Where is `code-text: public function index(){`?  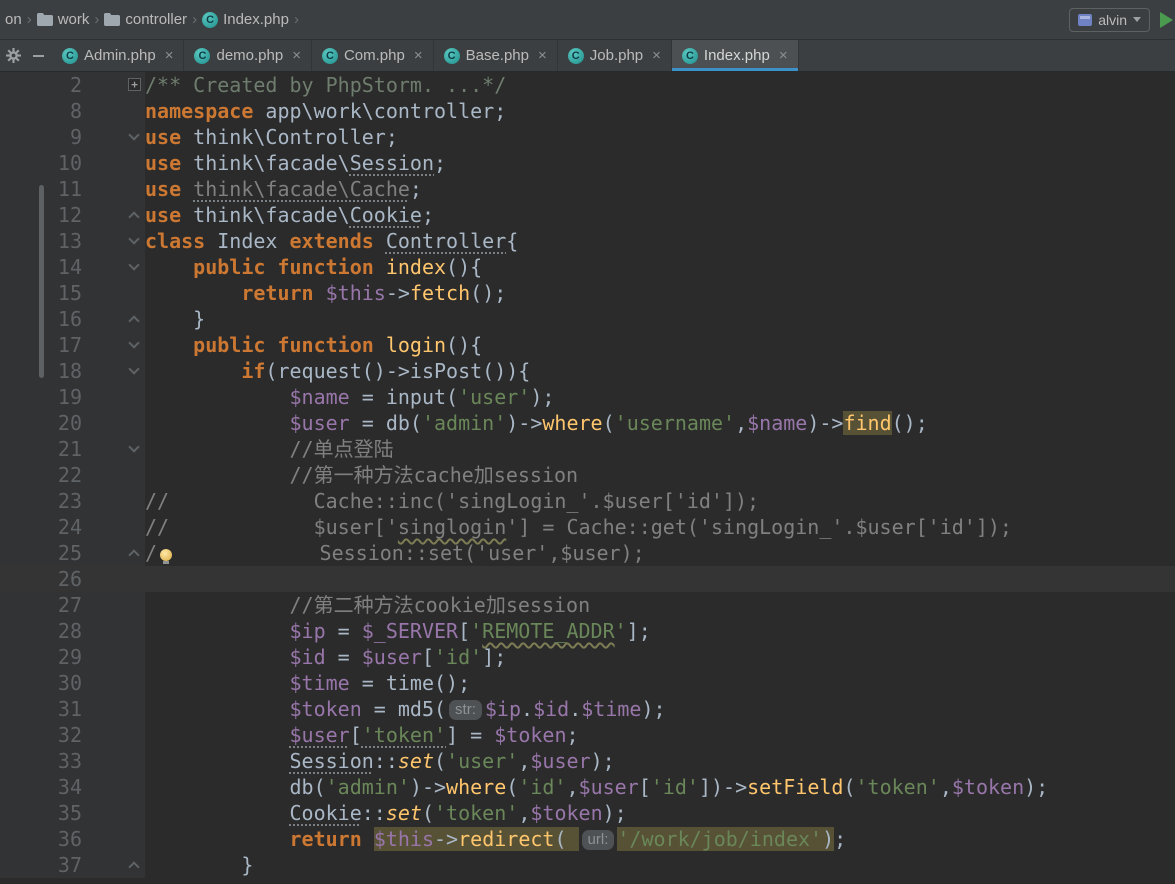
code-text: public function index(){ is located at coordinates (660, 267).